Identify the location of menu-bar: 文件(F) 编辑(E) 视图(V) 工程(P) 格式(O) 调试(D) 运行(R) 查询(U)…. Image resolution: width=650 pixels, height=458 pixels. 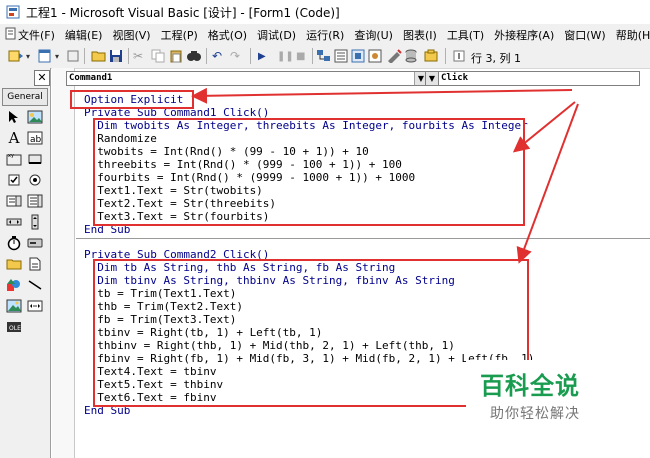
(325, 34).